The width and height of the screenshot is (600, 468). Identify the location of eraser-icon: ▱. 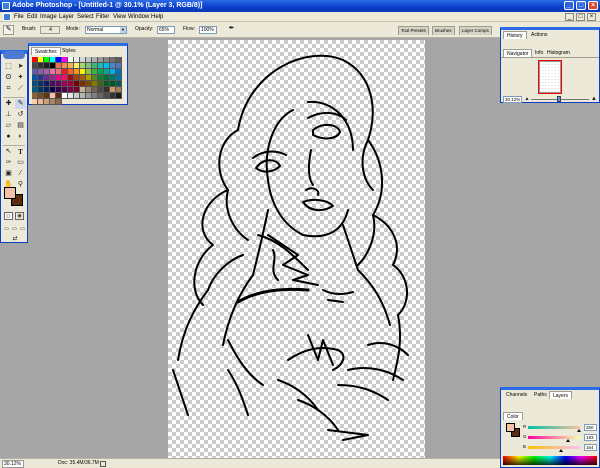
(8, 126).